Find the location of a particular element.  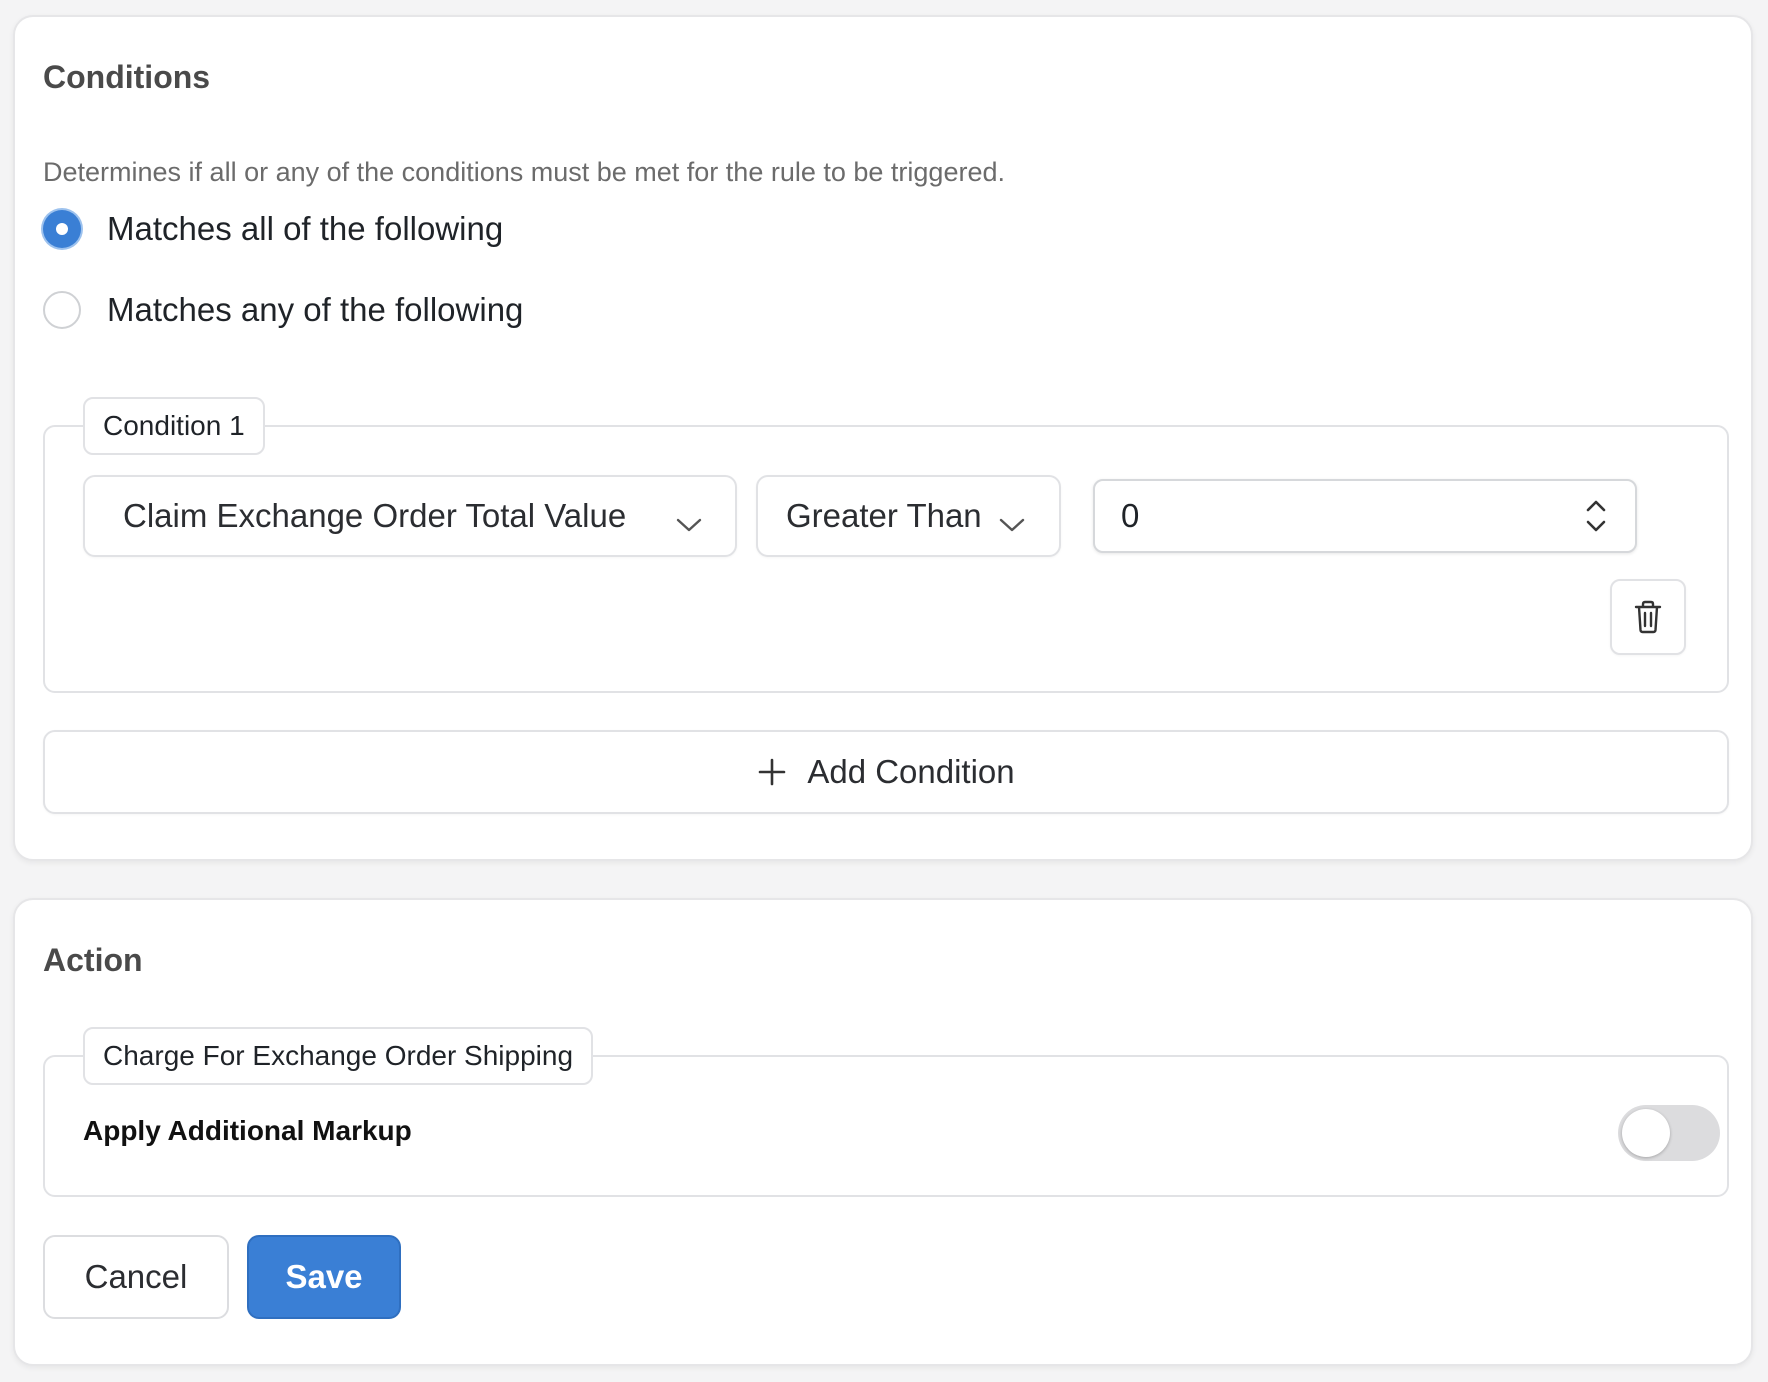

save-button: Save is located at coordinates (324, 1277).